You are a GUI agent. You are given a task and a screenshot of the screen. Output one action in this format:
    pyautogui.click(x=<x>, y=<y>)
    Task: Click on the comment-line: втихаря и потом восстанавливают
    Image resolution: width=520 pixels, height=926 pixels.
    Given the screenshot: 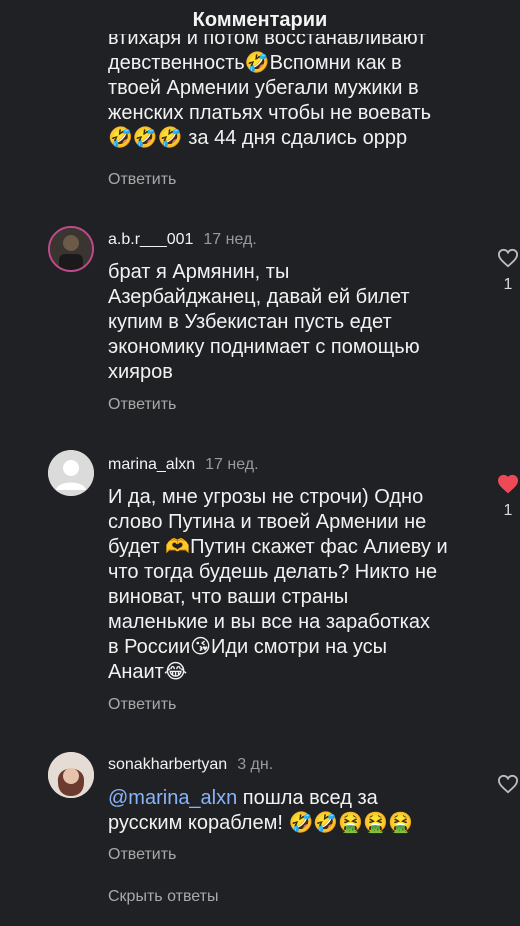 What is the action you would take?
    pyautogui.click(x=267, y=41)
    